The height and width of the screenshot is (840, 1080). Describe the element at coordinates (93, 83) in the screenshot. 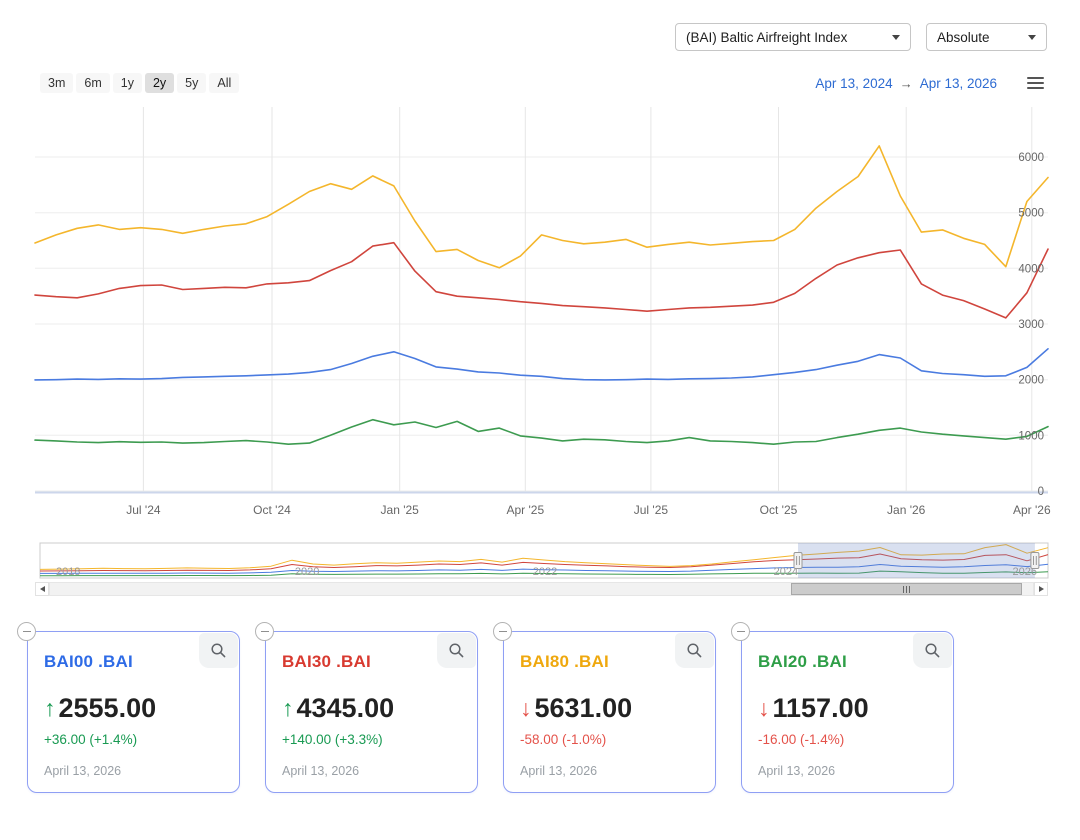

I see `range-button-6m: 6m` at that location.